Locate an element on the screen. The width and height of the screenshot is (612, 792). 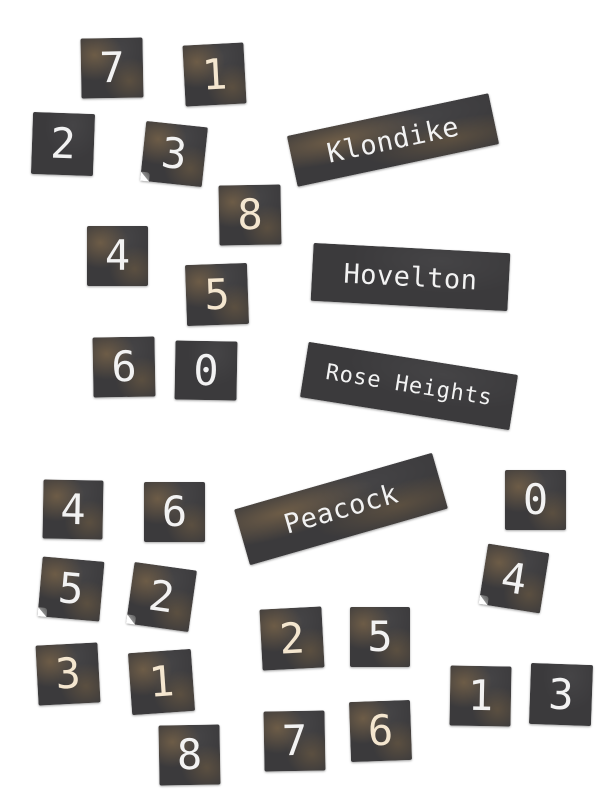
place-name-tile: Peacock is located at coordinates (341, 509).